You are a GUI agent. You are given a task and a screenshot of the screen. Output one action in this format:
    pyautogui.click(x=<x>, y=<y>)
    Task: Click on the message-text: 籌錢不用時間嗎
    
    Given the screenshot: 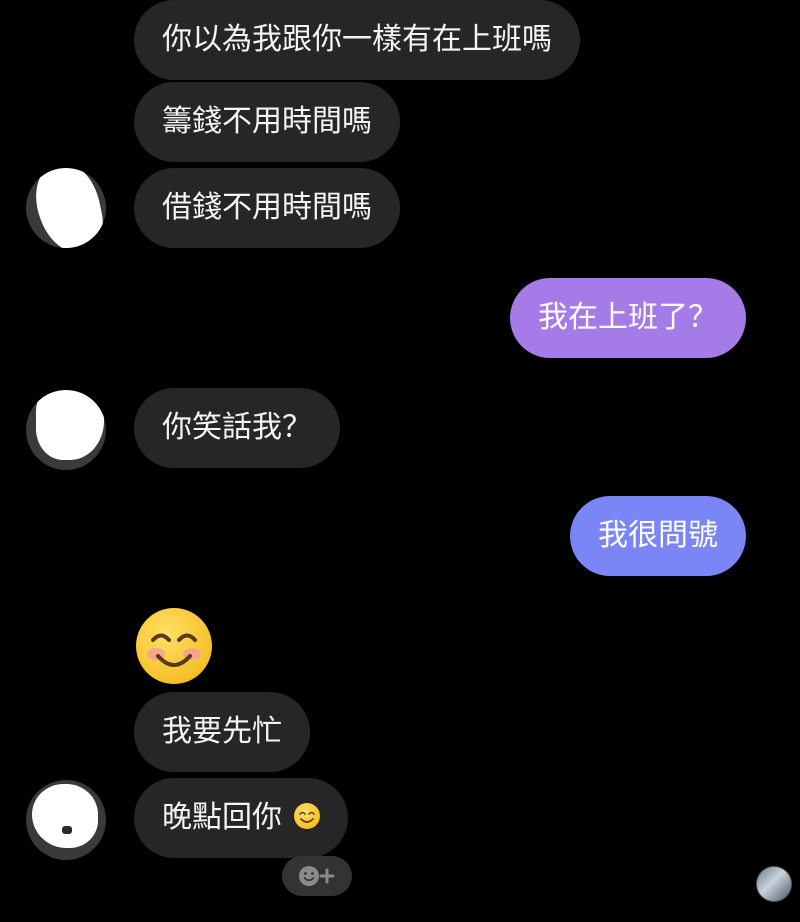 What is the action you would take?
    pyautogui.click(x=267, y=121)
    